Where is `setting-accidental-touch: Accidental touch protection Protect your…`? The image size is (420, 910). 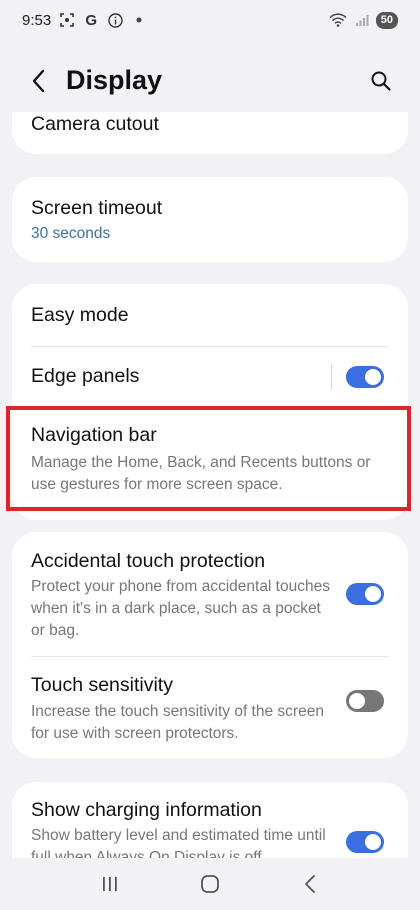
setting-accidental-touch: Accidental touch protection Protect your… is located at coordinates (210, 594).